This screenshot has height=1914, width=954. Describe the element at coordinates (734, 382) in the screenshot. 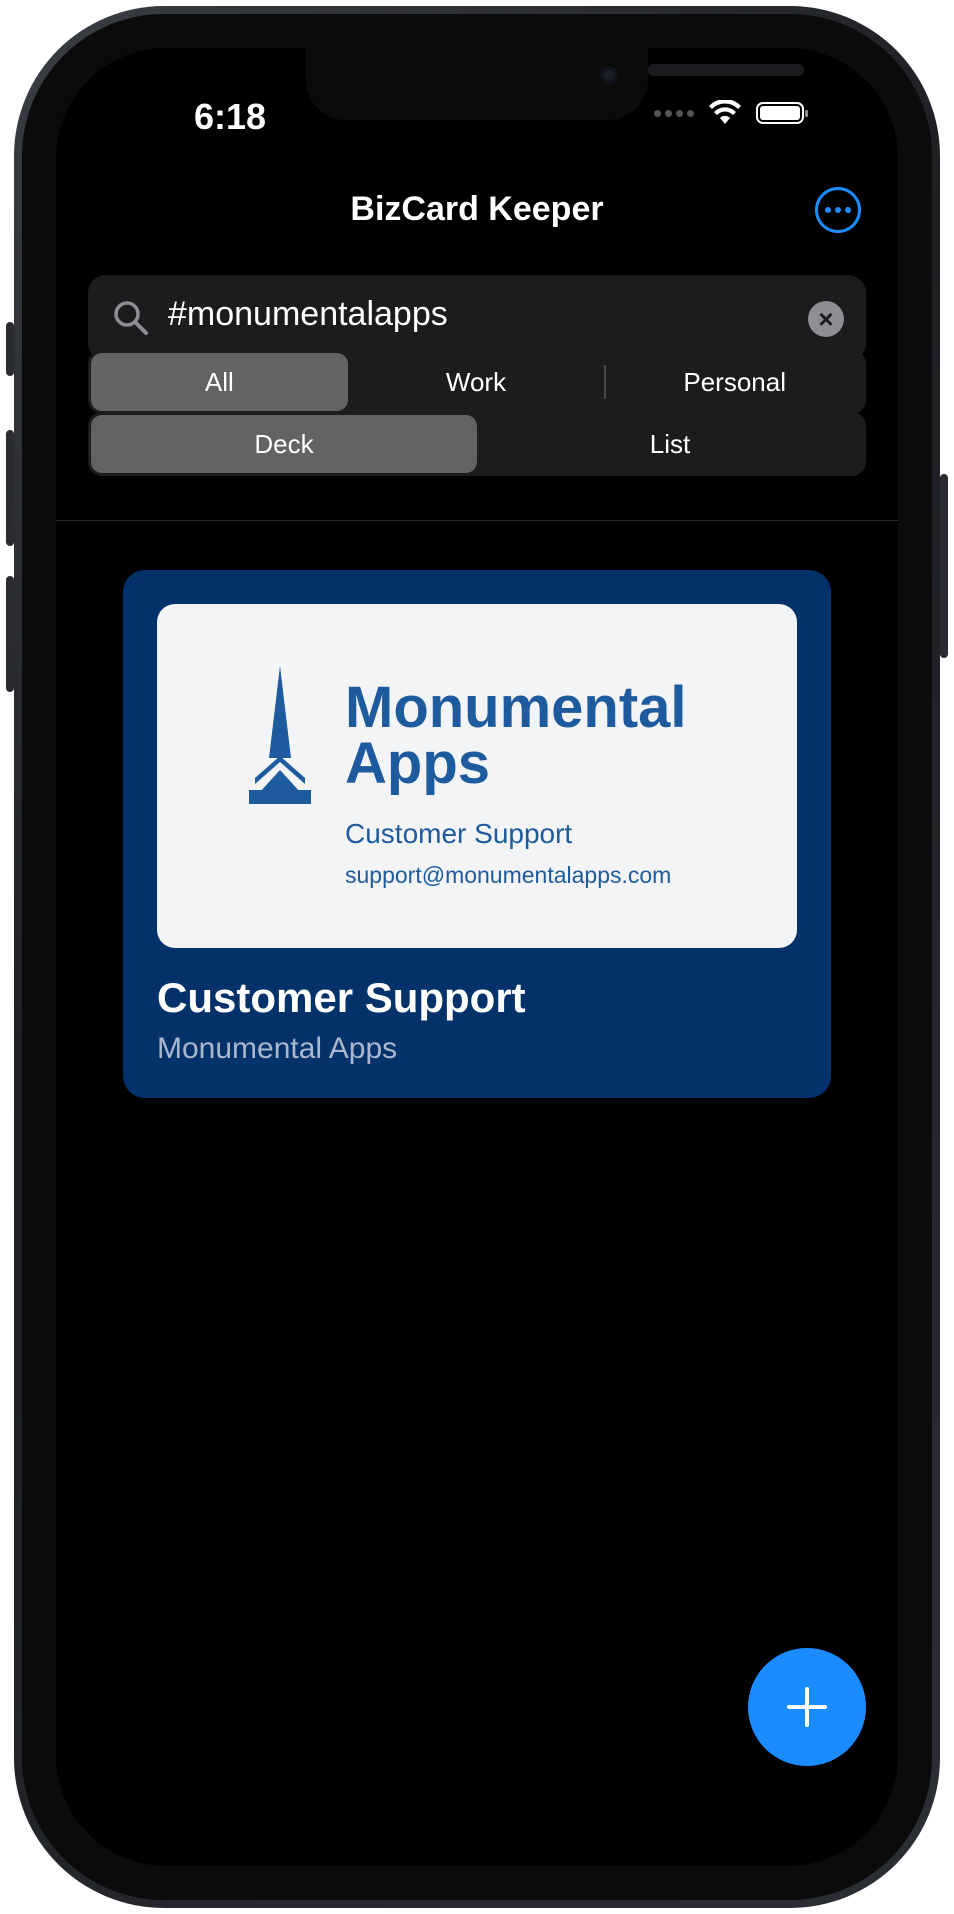

I see `segment-personal: Personal` at that location.